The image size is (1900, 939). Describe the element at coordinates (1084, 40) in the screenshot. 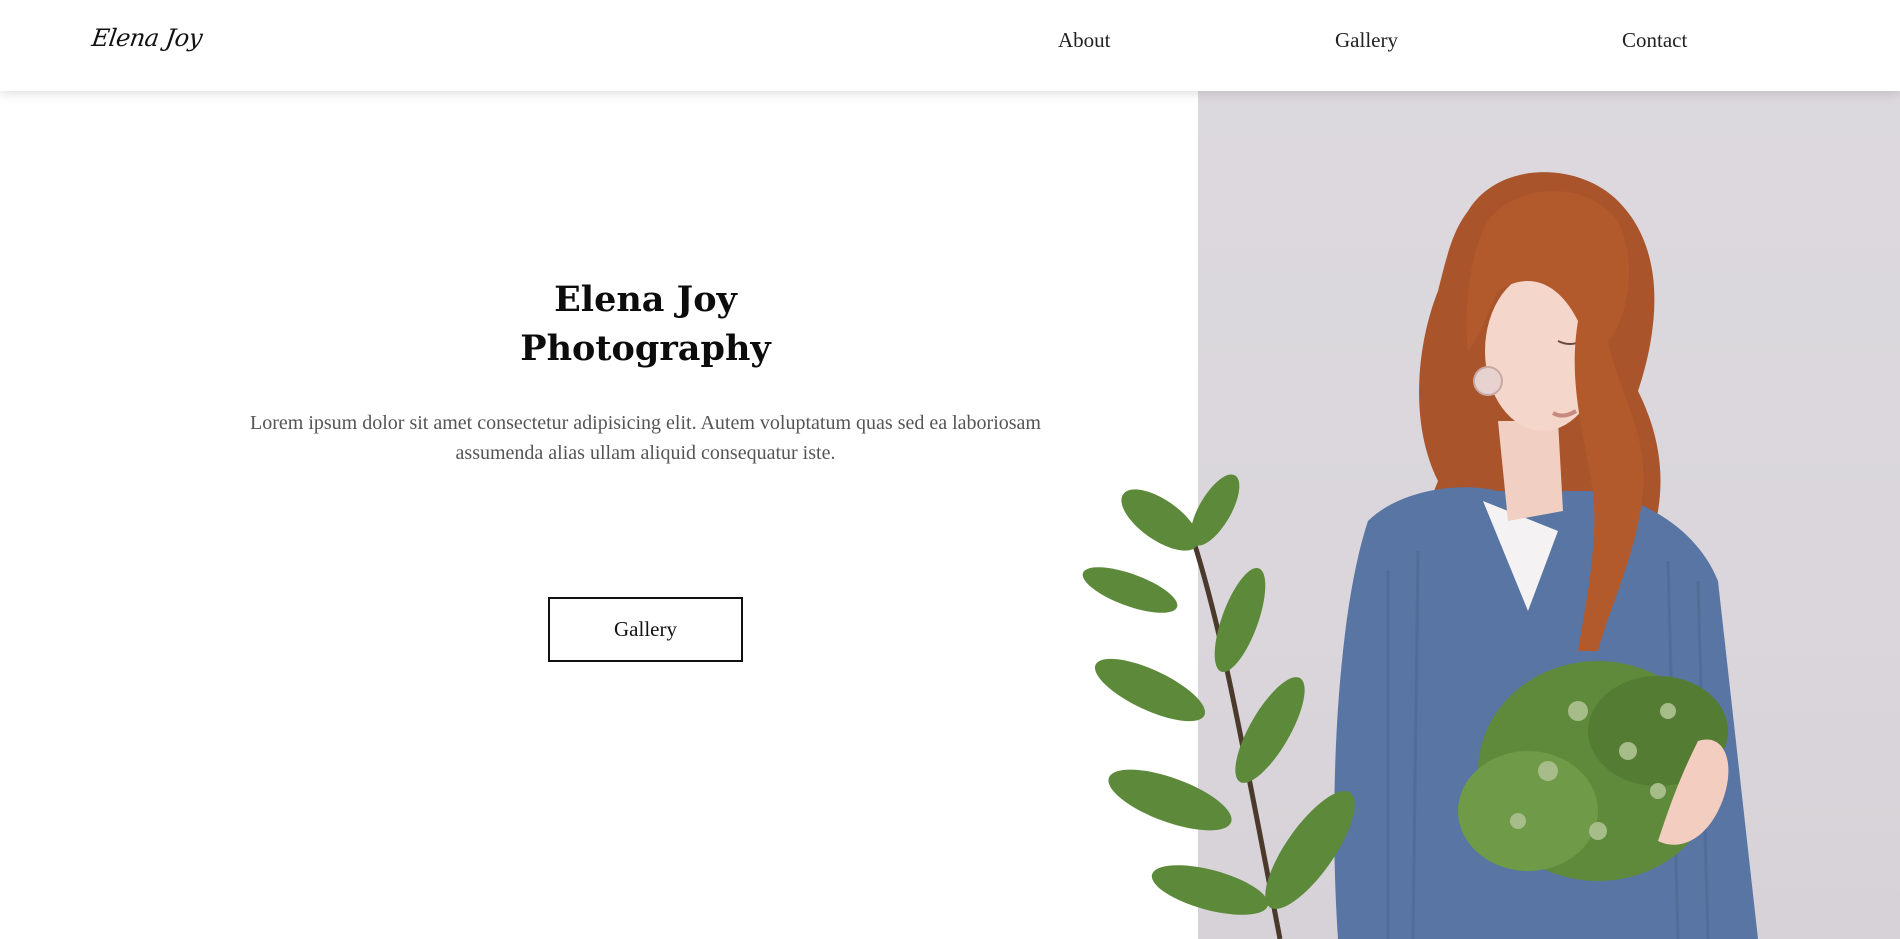

I see `nav-link-about: About` at that location.